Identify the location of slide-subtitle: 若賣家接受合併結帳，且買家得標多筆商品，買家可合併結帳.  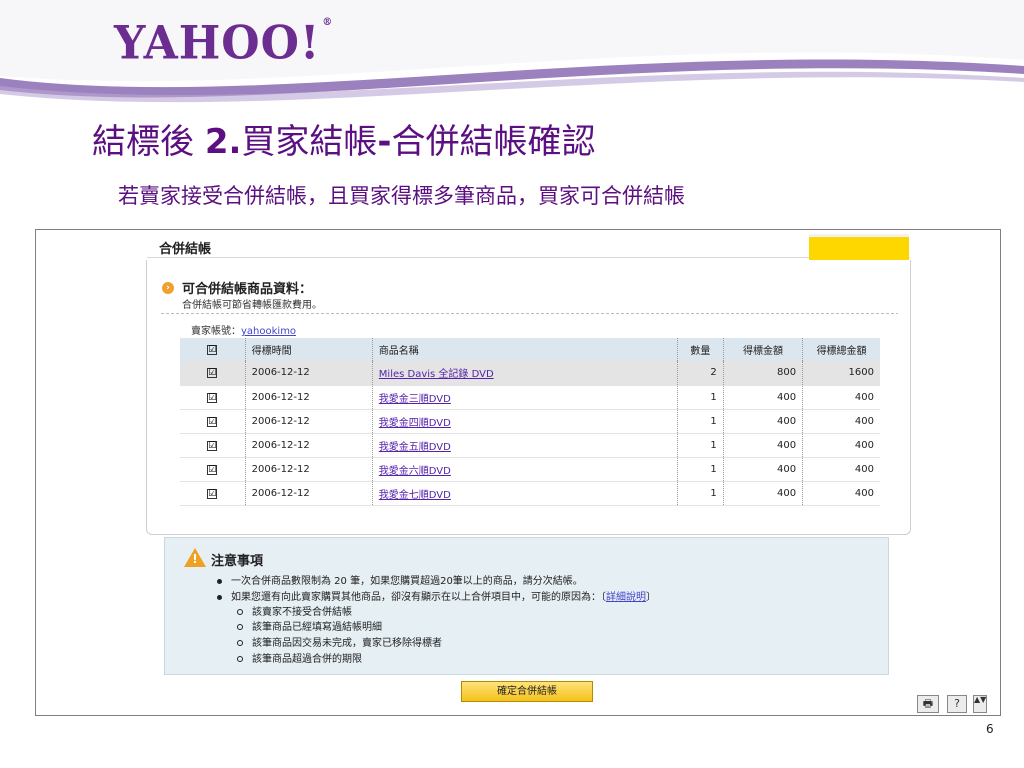
(401, 196).